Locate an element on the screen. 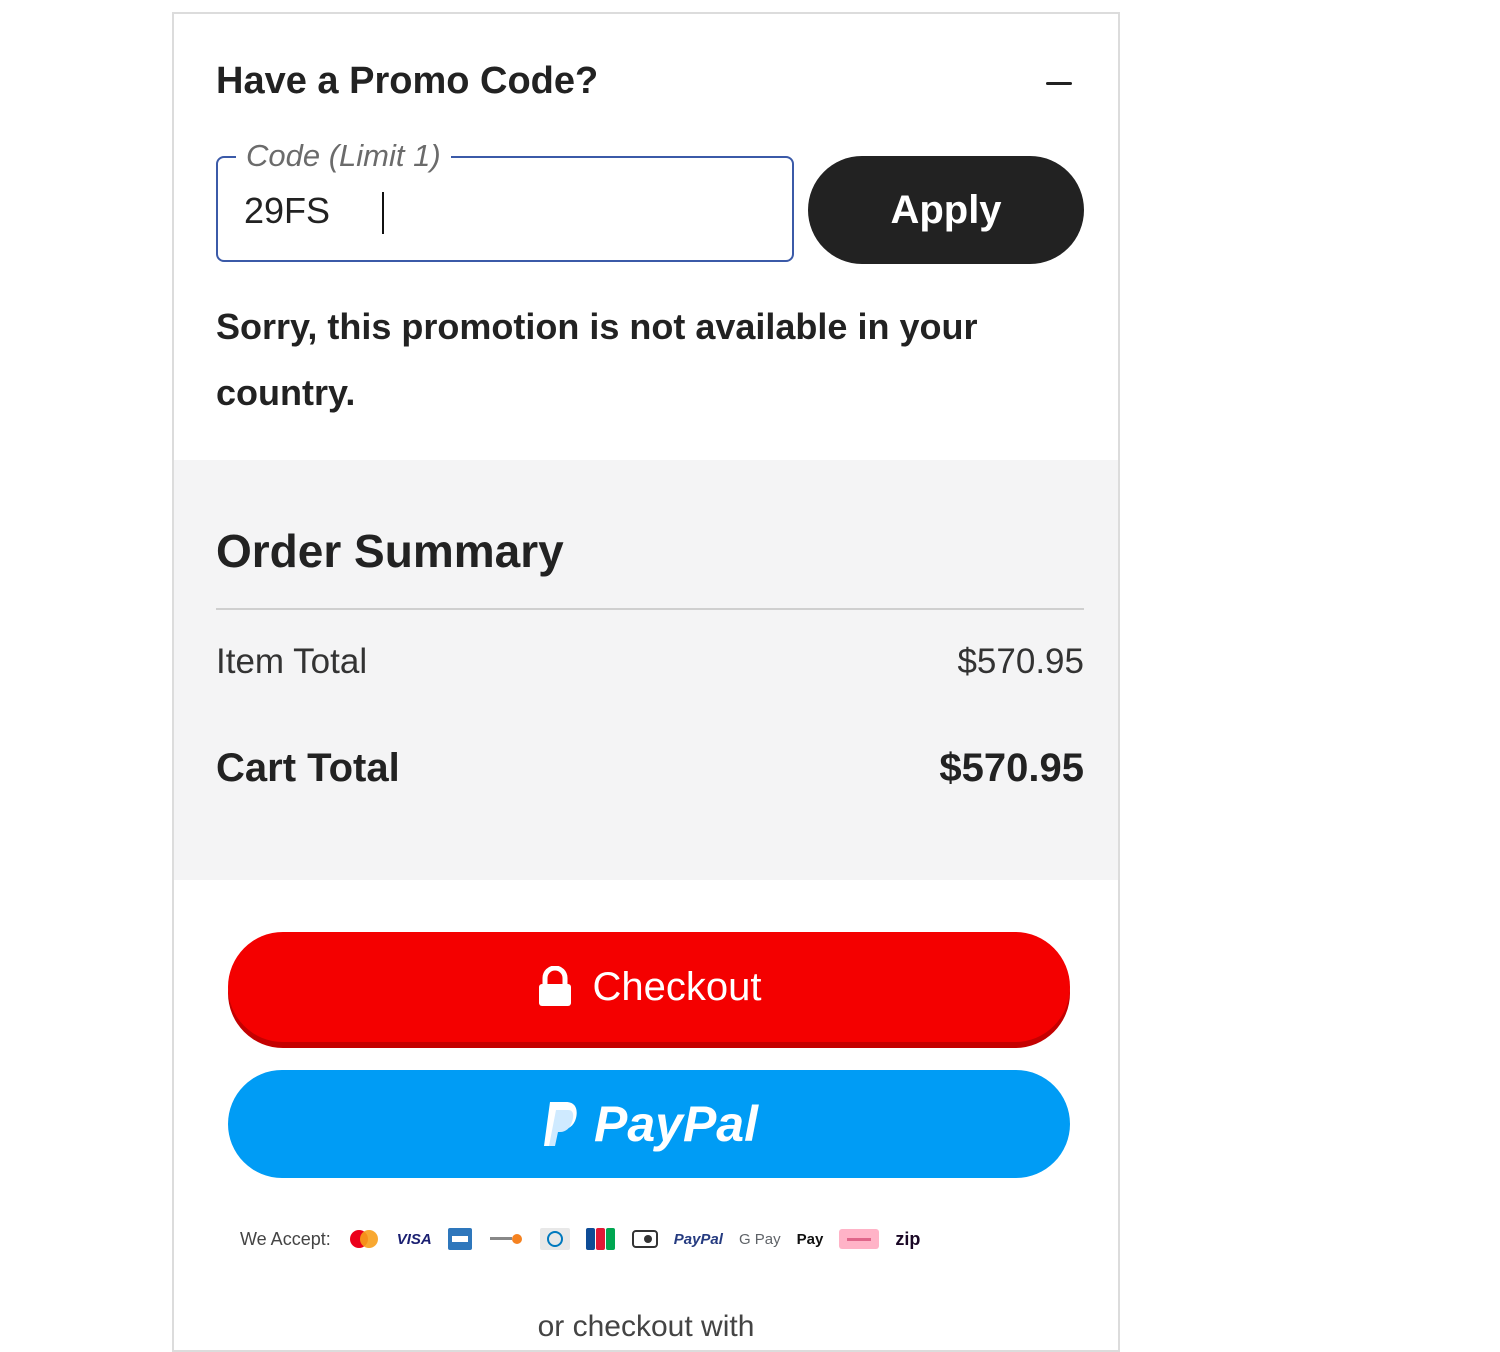 This screenshot has width=1500, height=1352. apply-button: Apply is located at coordinates (946, 210).